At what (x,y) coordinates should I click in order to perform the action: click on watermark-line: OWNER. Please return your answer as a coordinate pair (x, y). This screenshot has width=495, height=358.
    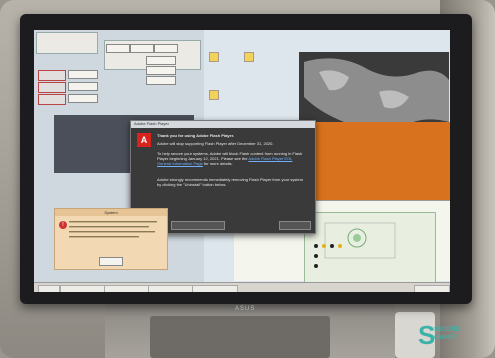
    Looking at the image, I should click on (445, 338).